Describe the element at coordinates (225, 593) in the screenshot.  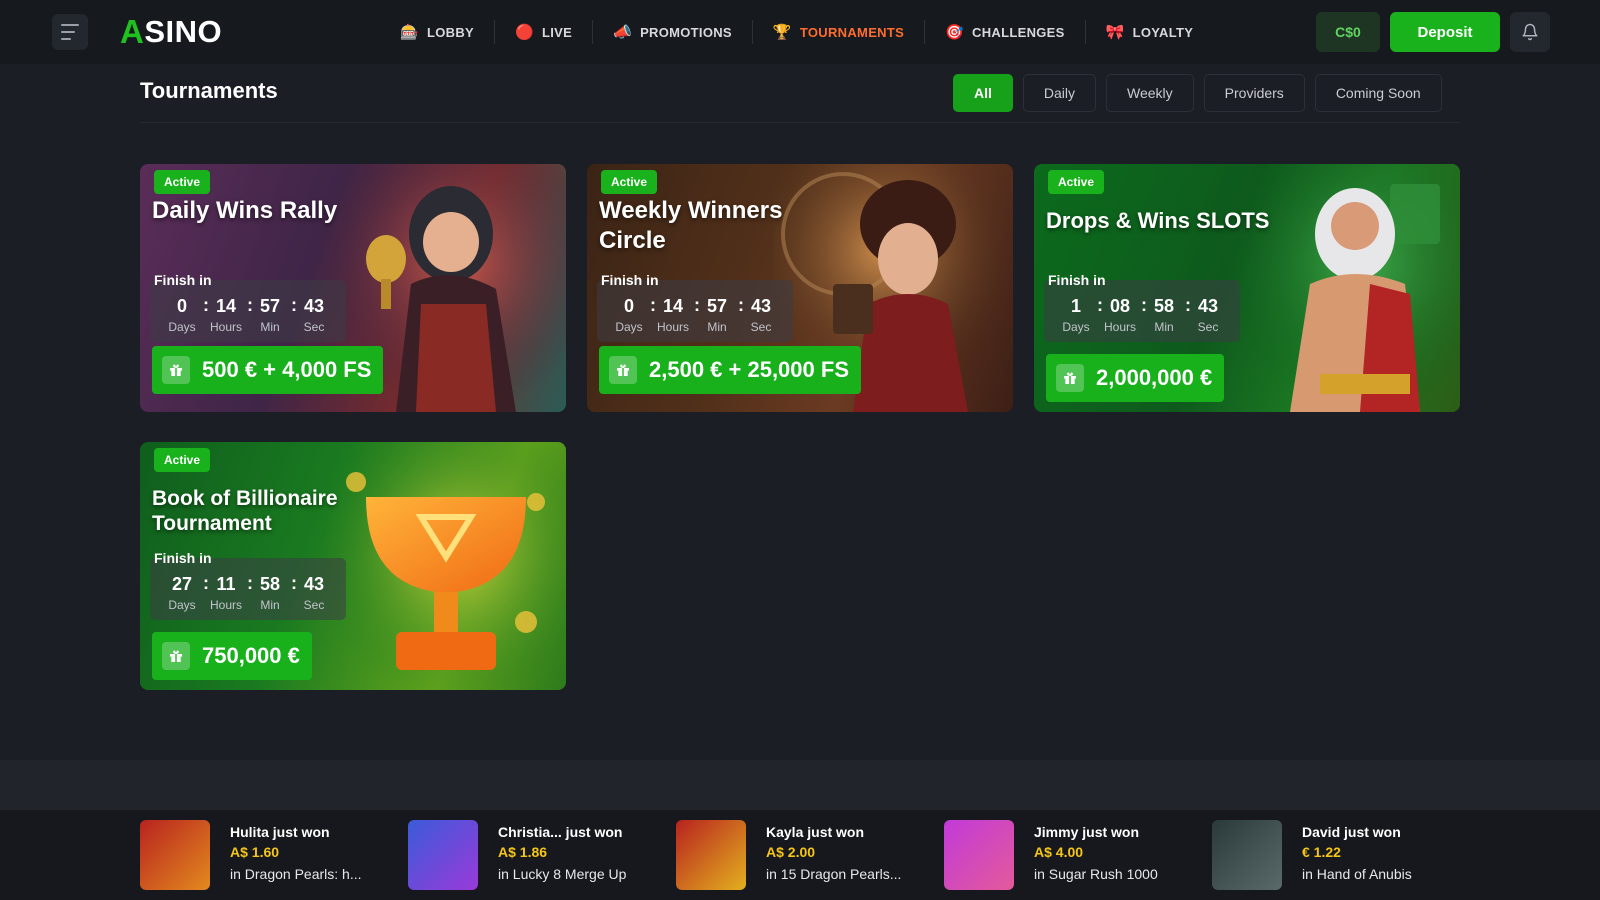
I see `cd-hours: 11 Hours` at that location.